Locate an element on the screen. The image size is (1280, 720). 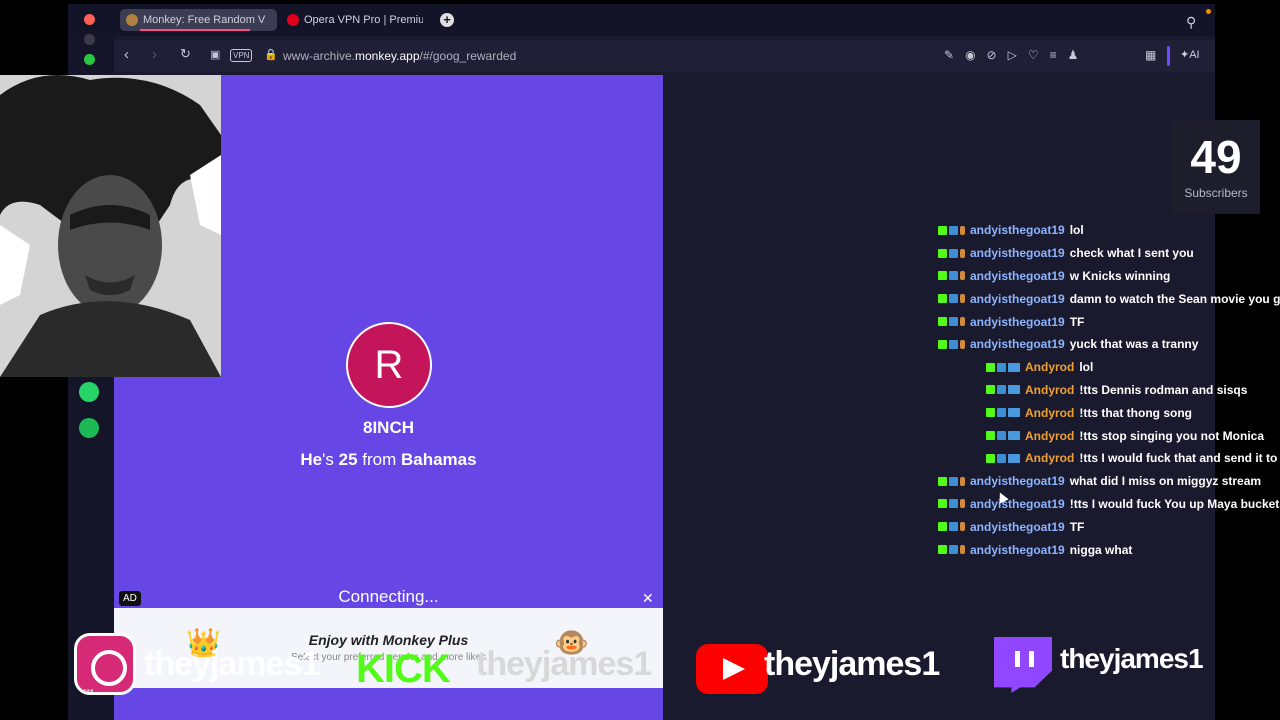
notification-dot is located at coordinates (1208, 11).